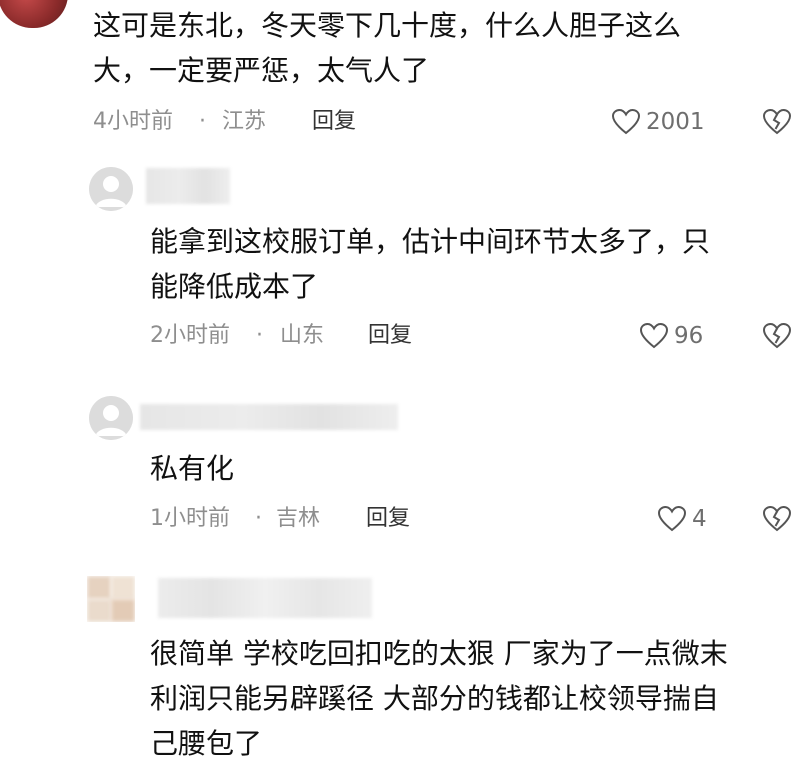  Describe the element at coordinates (190, 335) in the screenshot. I see `comment-time: 2小时前` at that location.